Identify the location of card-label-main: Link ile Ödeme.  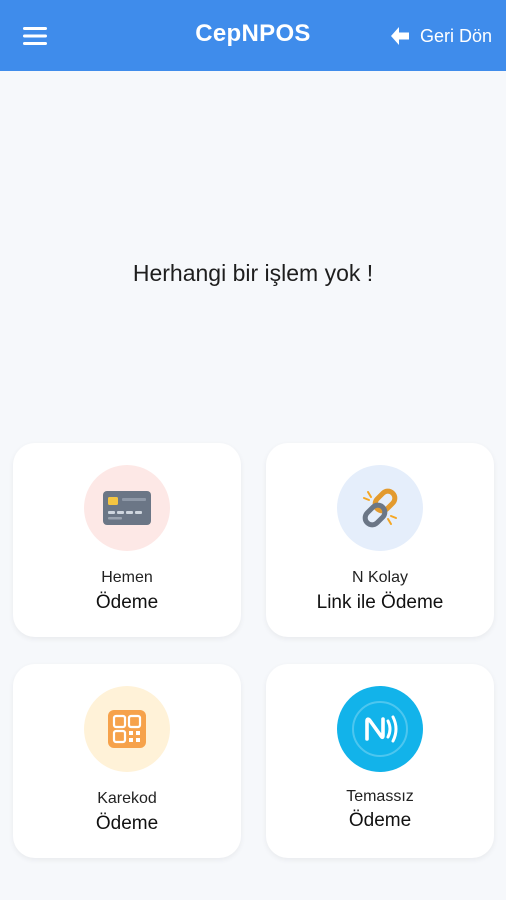
(380, 602).